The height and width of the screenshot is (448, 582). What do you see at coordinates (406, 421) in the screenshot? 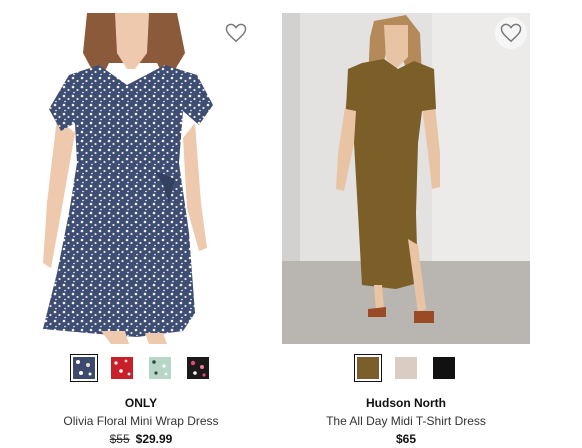
I see `product-name: The All Day Midi T-Shirt Dress` at bounding box center [406, 421].